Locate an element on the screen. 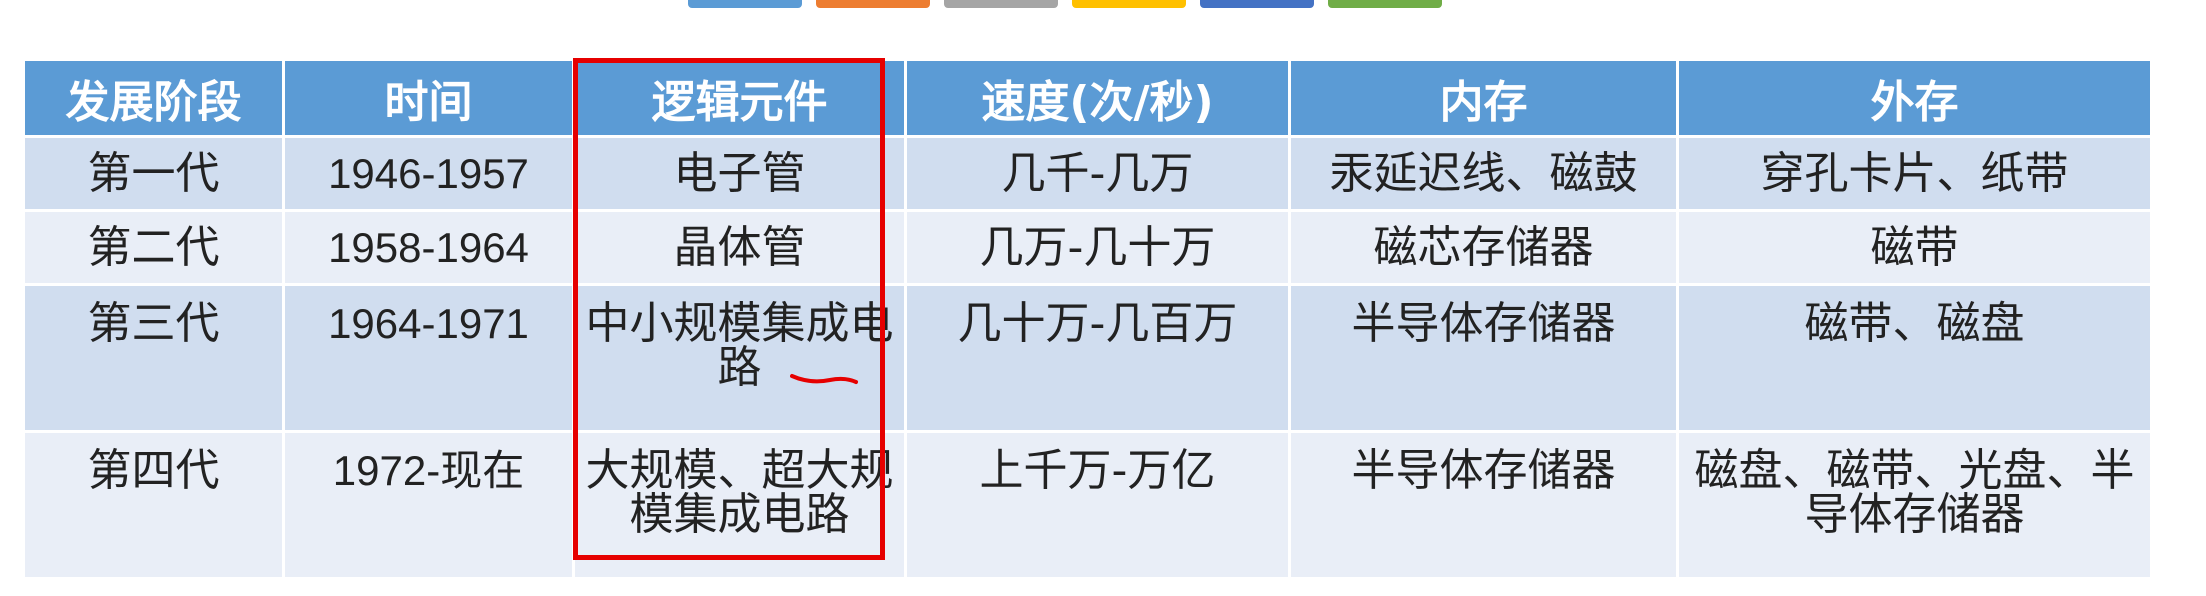 The height and width of the screenshot is (596, 2206). header-stage: 发展阶段 is located at coordinates (153, 98).